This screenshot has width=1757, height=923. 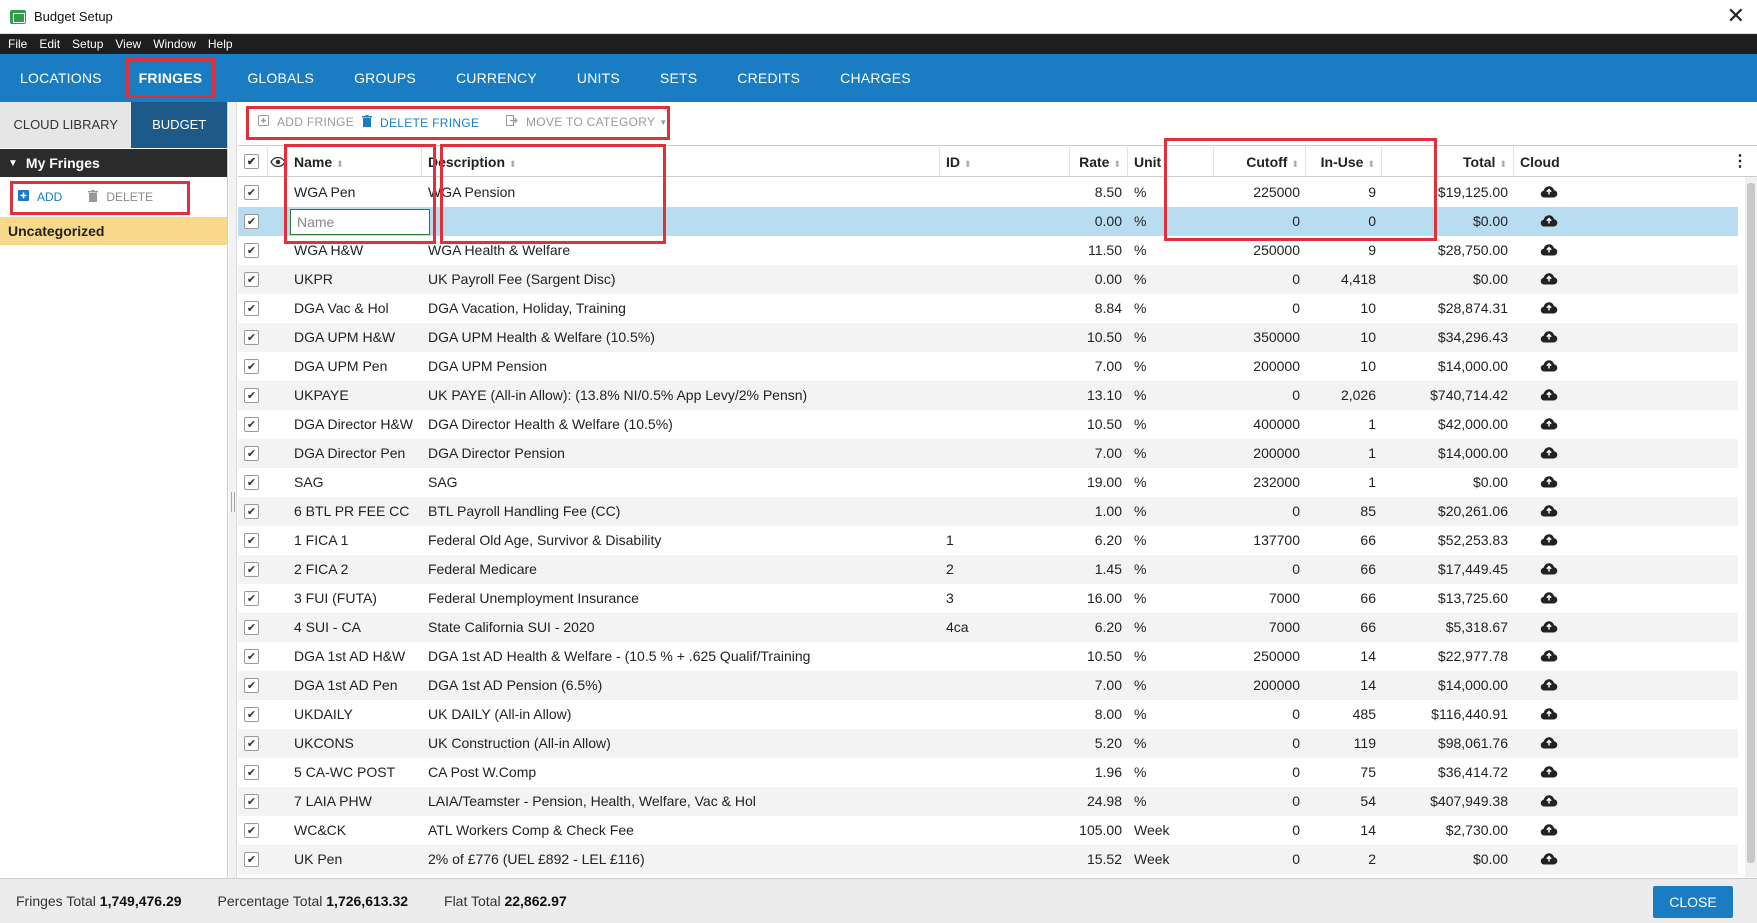 What do you see at coordinates (683, 308) in the screenshot?
I see `fringe-description: DGA Vacation, Holiday, Training` at bounding box center [683, 308].